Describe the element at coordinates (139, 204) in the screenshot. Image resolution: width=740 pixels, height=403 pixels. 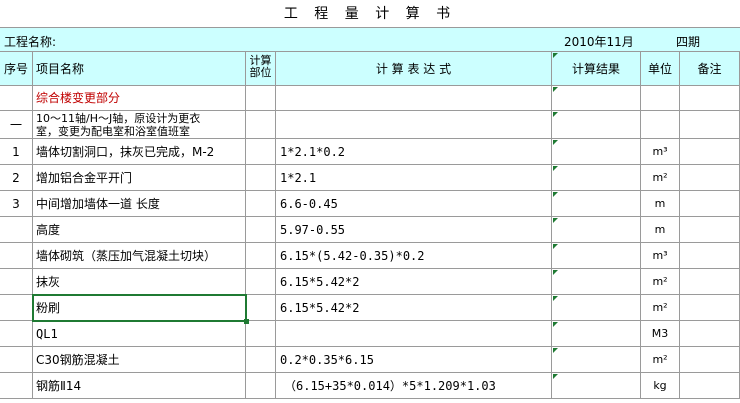
I see `row-4-name: 中间增加墙体一道 长度` at that location.